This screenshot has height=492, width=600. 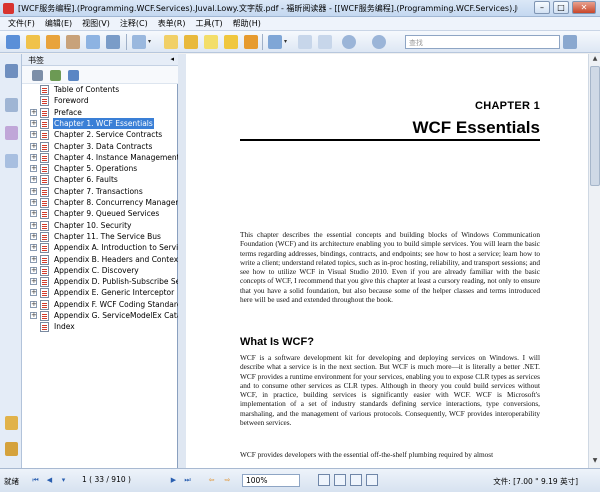 I want to click on prev-page-icon: ◀, so click(x=49, y=480).